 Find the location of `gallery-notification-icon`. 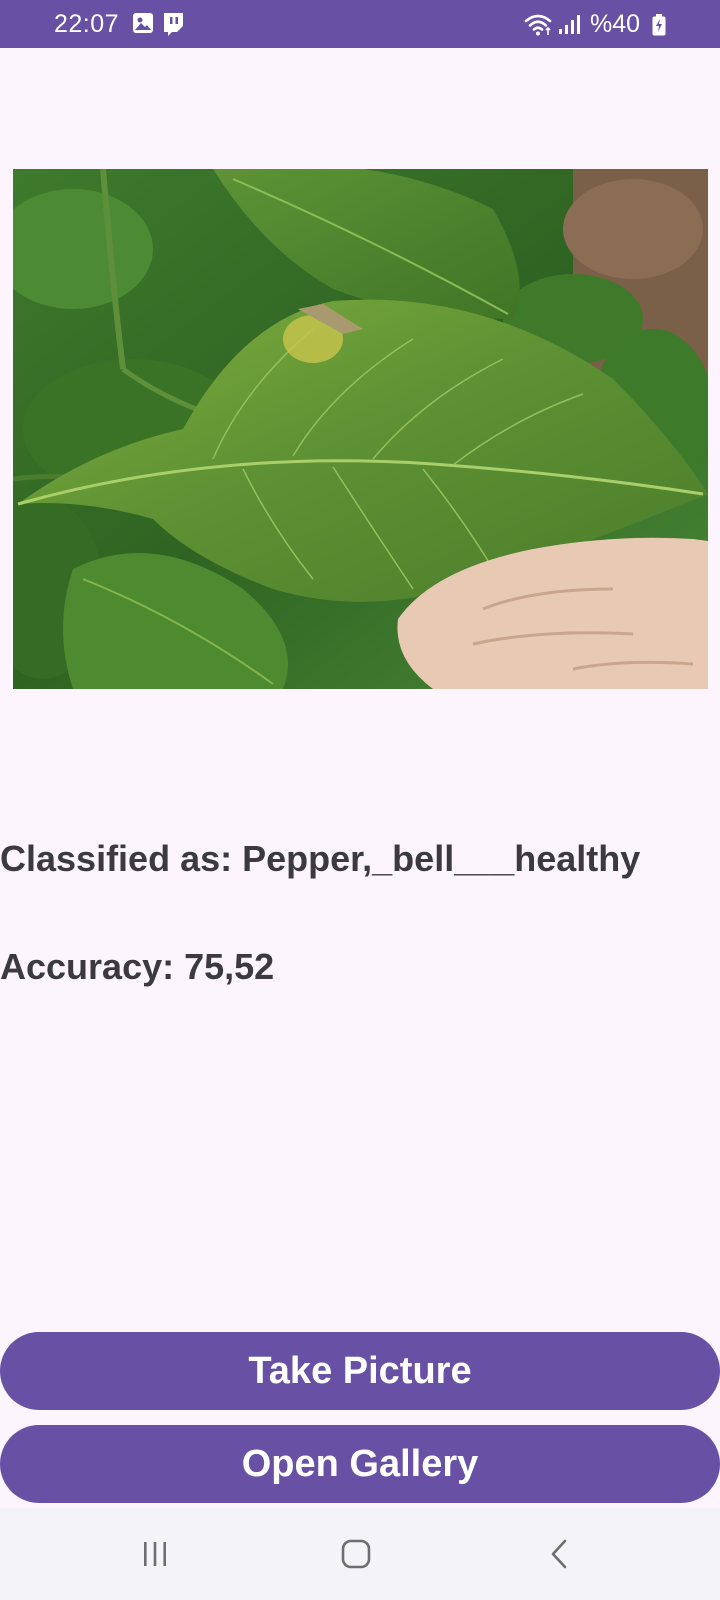

gallery-notification-icon is located at coordinates (143, 23).